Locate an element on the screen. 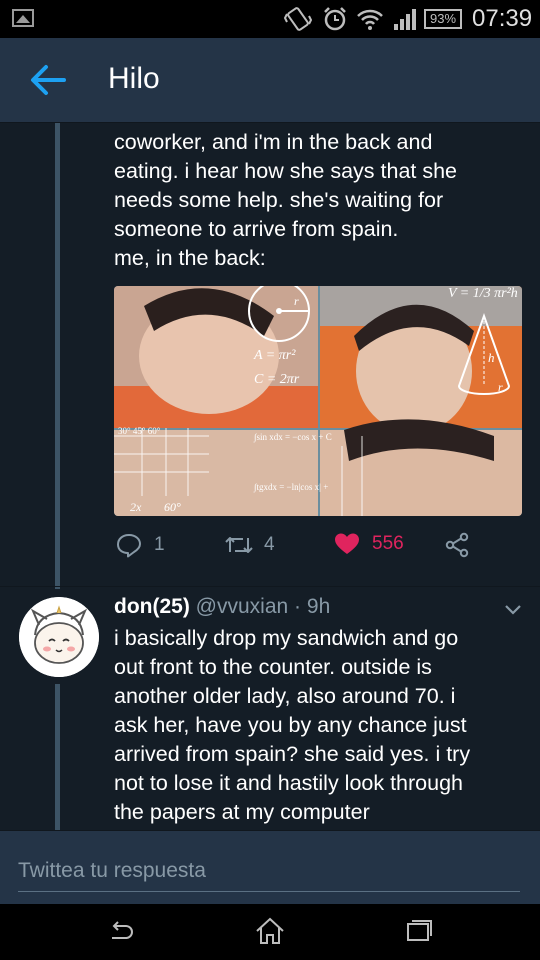 The width and height of the screenshot is (540, 960). tweet-text-line: needs some help. she's waiting for is located at coordinates (279, 200).